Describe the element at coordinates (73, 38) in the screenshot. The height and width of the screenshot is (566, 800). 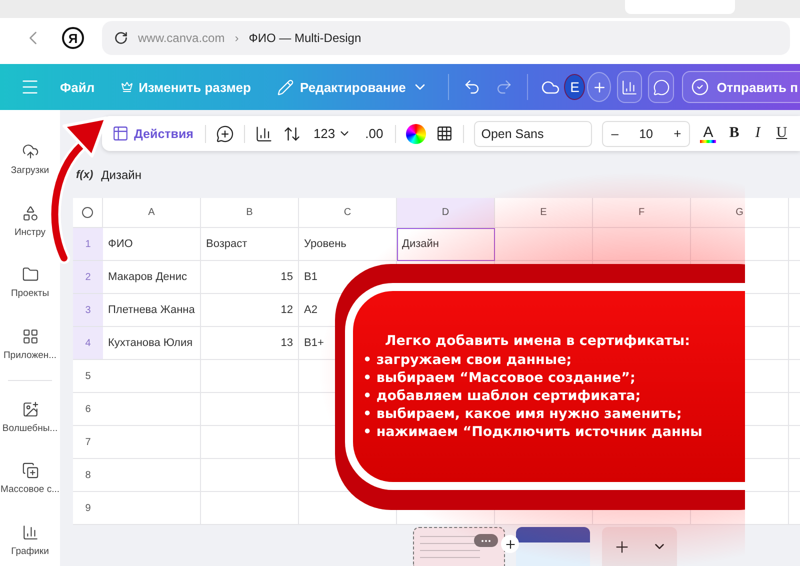
I see `browser-logo: Я` at that location.